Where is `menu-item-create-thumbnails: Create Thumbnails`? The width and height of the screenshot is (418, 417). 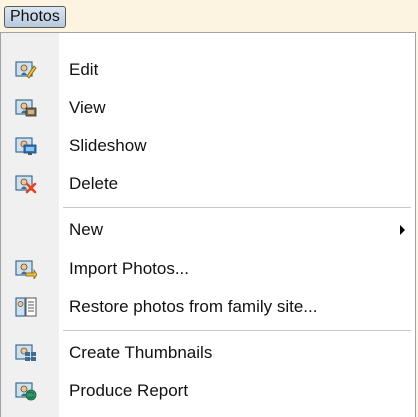
menu-item-create-thumbnails: Create Thumbnails is located at coordinates (208, 353).